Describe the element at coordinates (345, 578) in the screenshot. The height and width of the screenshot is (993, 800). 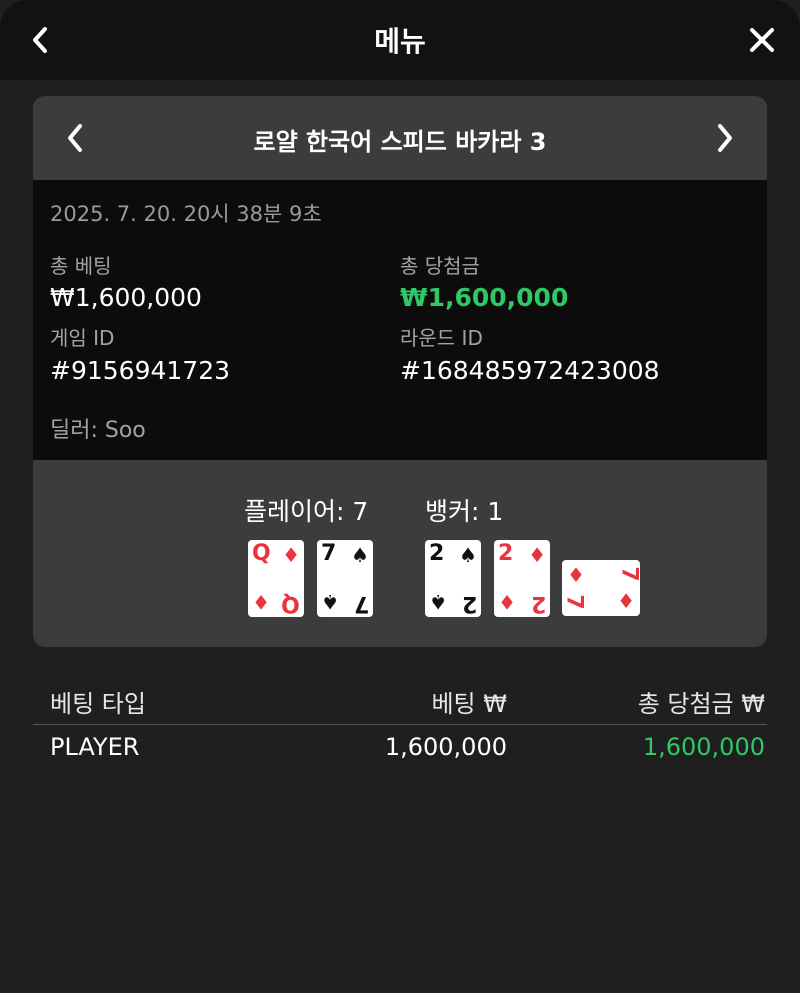
I see `player-card-2: 7 ♠ ♠ 7` at that location.